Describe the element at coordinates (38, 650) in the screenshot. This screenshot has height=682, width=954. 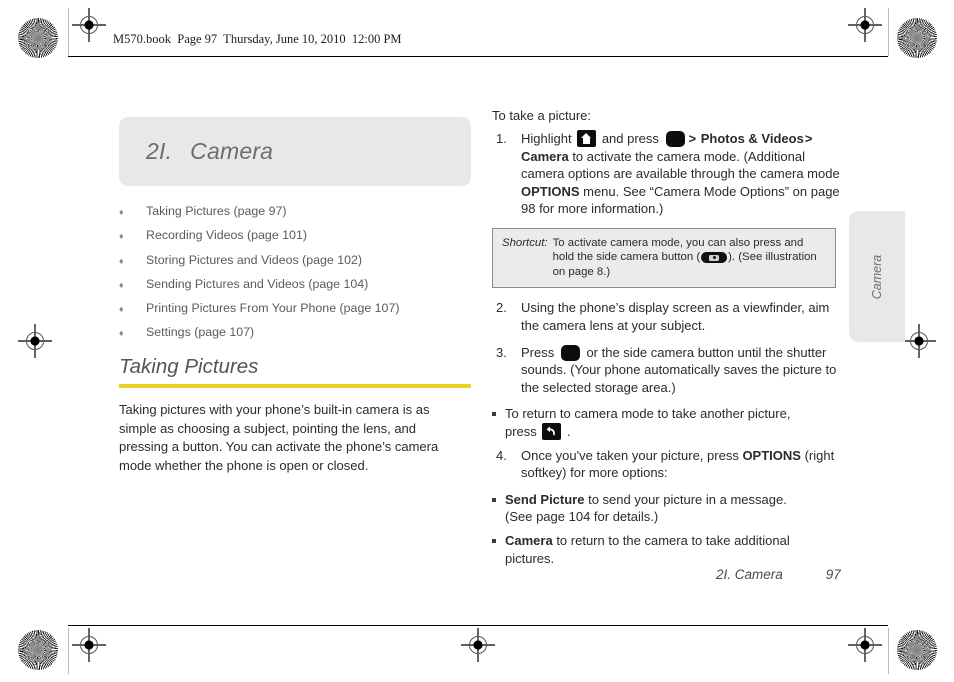
I see `registration-star-bottom-left` at that location.